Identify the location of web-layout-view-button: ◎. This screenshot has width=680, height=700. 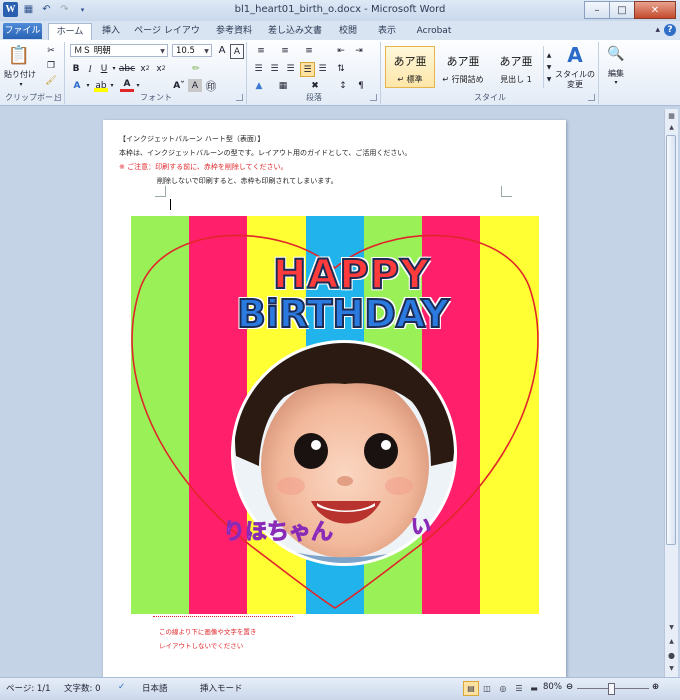
(503, 688).